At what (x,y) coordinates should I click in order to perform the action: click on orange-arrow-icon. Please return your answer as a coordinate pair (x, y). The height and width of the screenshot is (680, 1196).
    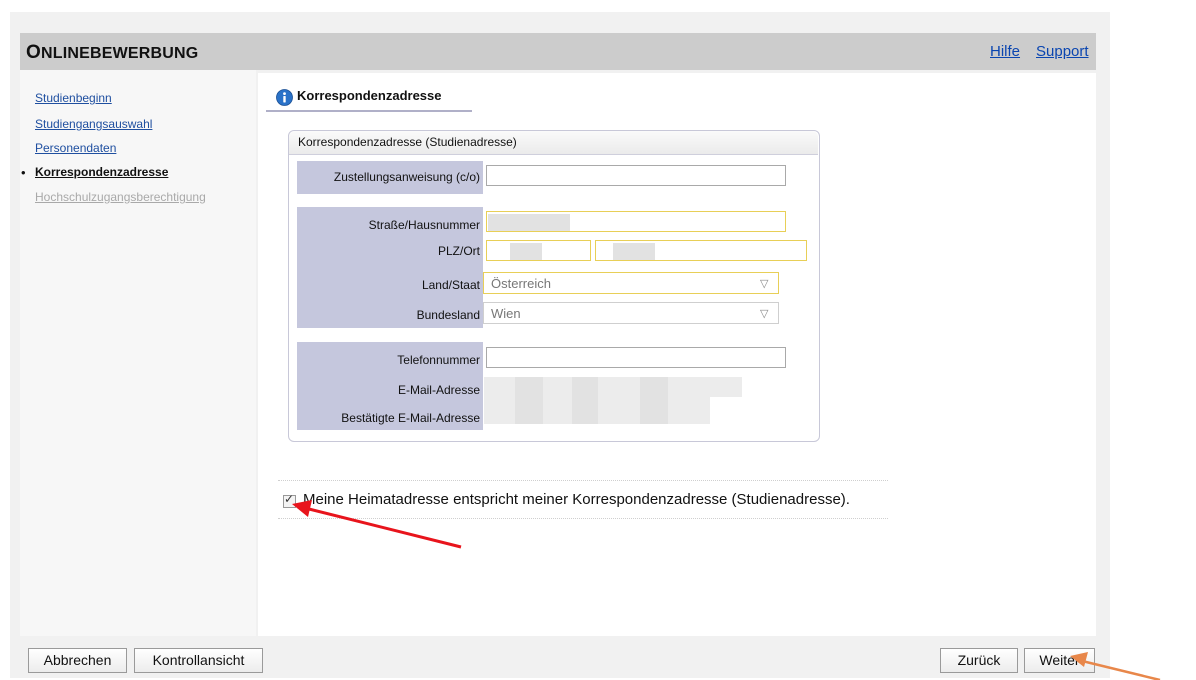
    Looking at the image, I should click on (1115, 666).